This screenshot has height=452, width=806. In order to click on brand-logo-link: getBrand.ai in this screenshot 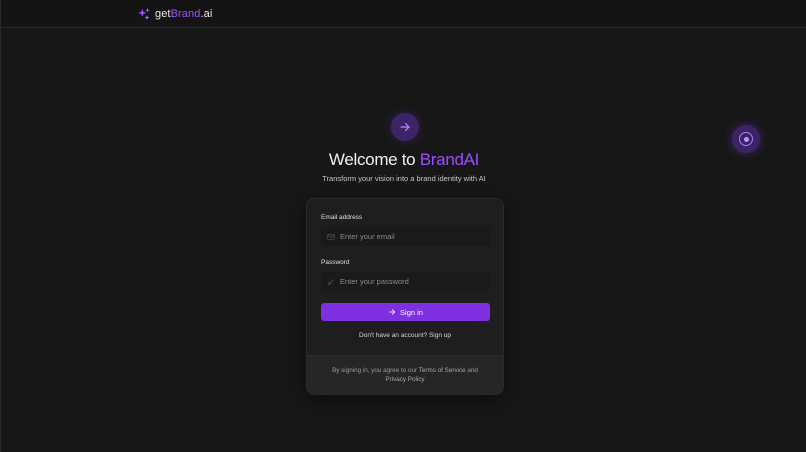, I will do `click(174, 14)`.